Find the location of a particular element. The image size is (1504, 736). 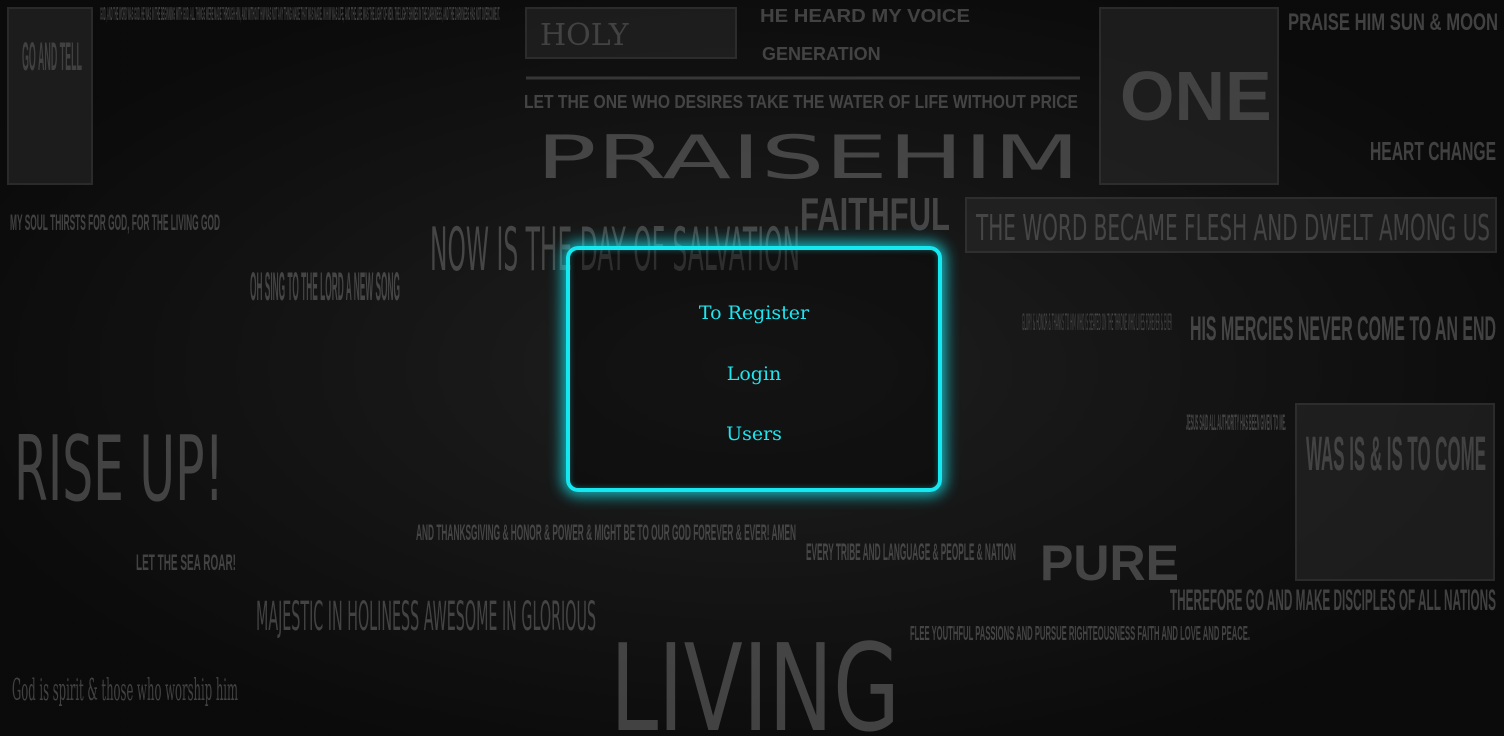

bg-heart-change: HEART CHANGE is located at coordinates (1433, 151).